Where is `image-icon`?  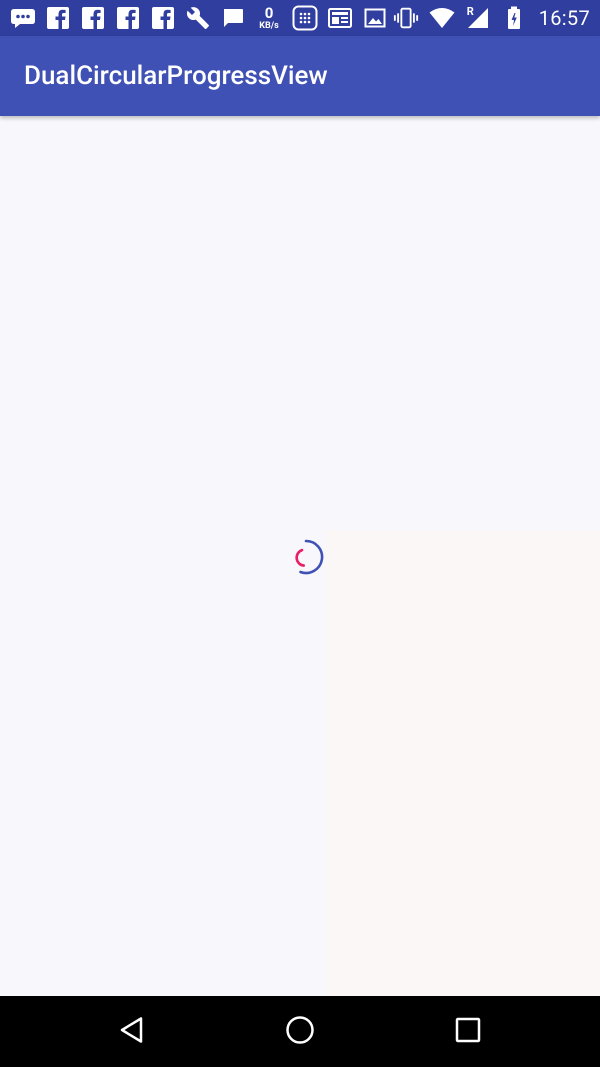
image-icon is located at coordinates (375, 18).